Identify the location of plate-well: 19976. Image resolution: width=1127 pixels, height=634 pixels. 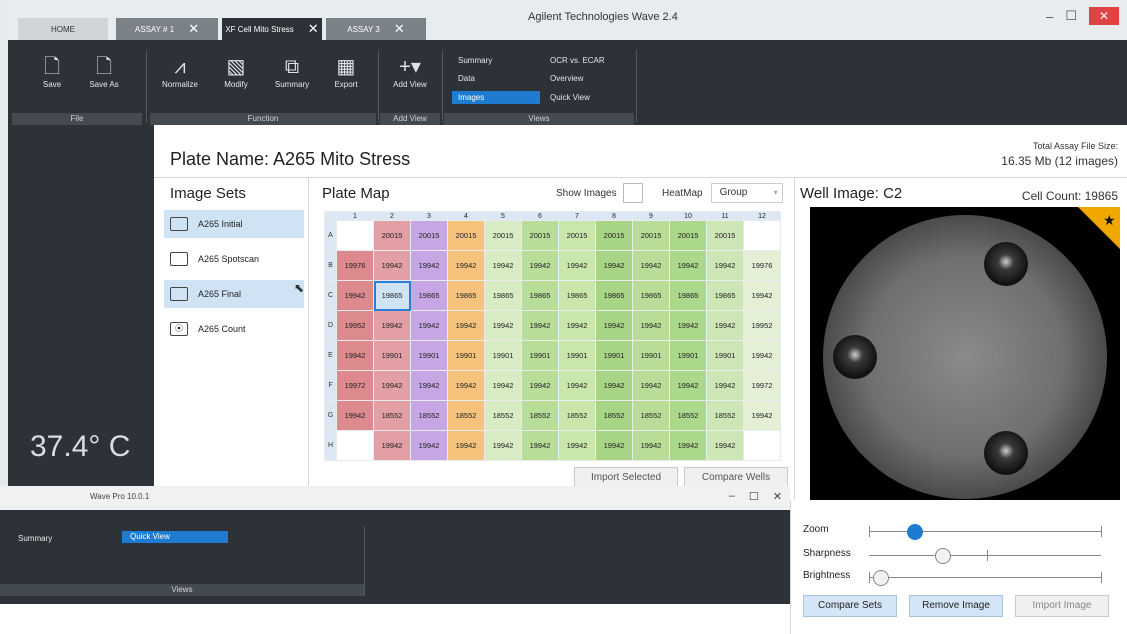
(762, 265).